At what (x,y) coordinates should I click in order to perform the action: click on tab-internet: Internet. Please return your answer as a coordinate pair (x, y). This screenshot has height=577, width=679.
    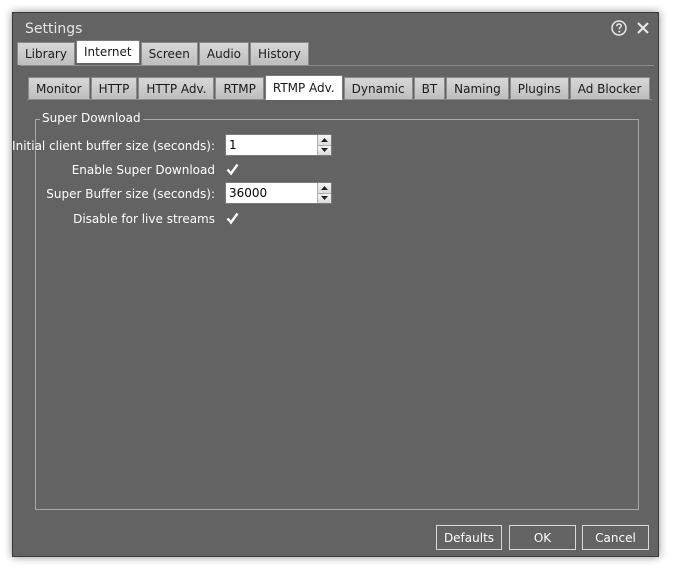
    Looking at the image, I should click on (107, 51).